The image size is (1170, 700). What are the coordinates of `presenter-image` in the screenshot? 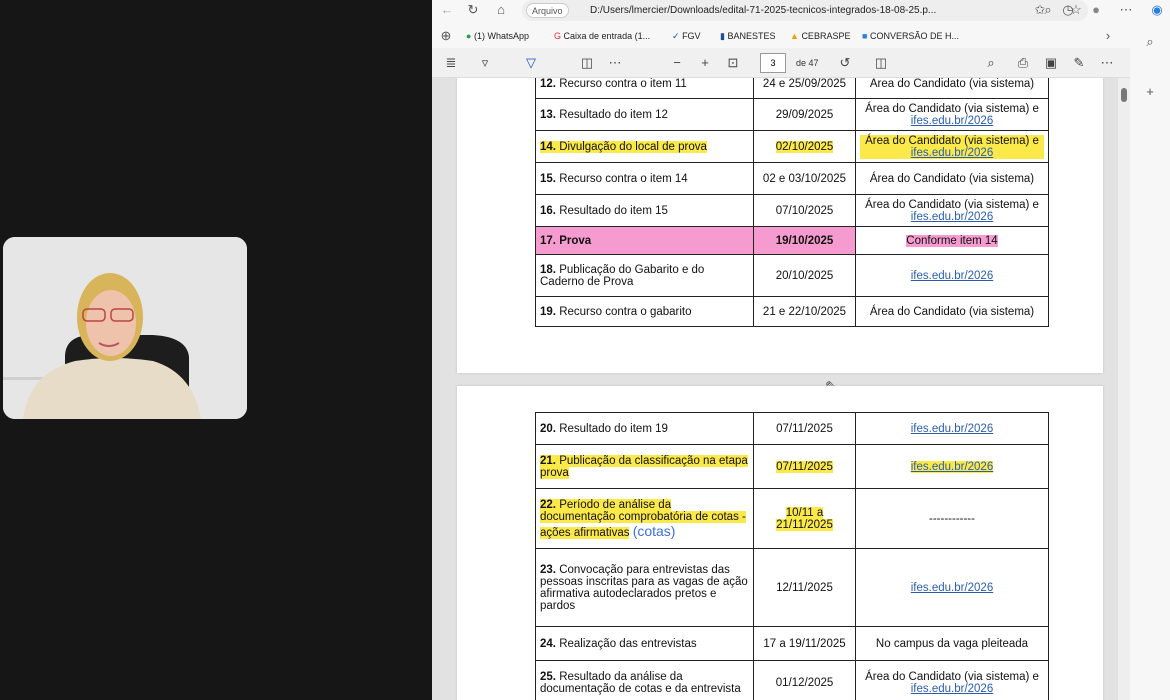 It's located at (125, 328).